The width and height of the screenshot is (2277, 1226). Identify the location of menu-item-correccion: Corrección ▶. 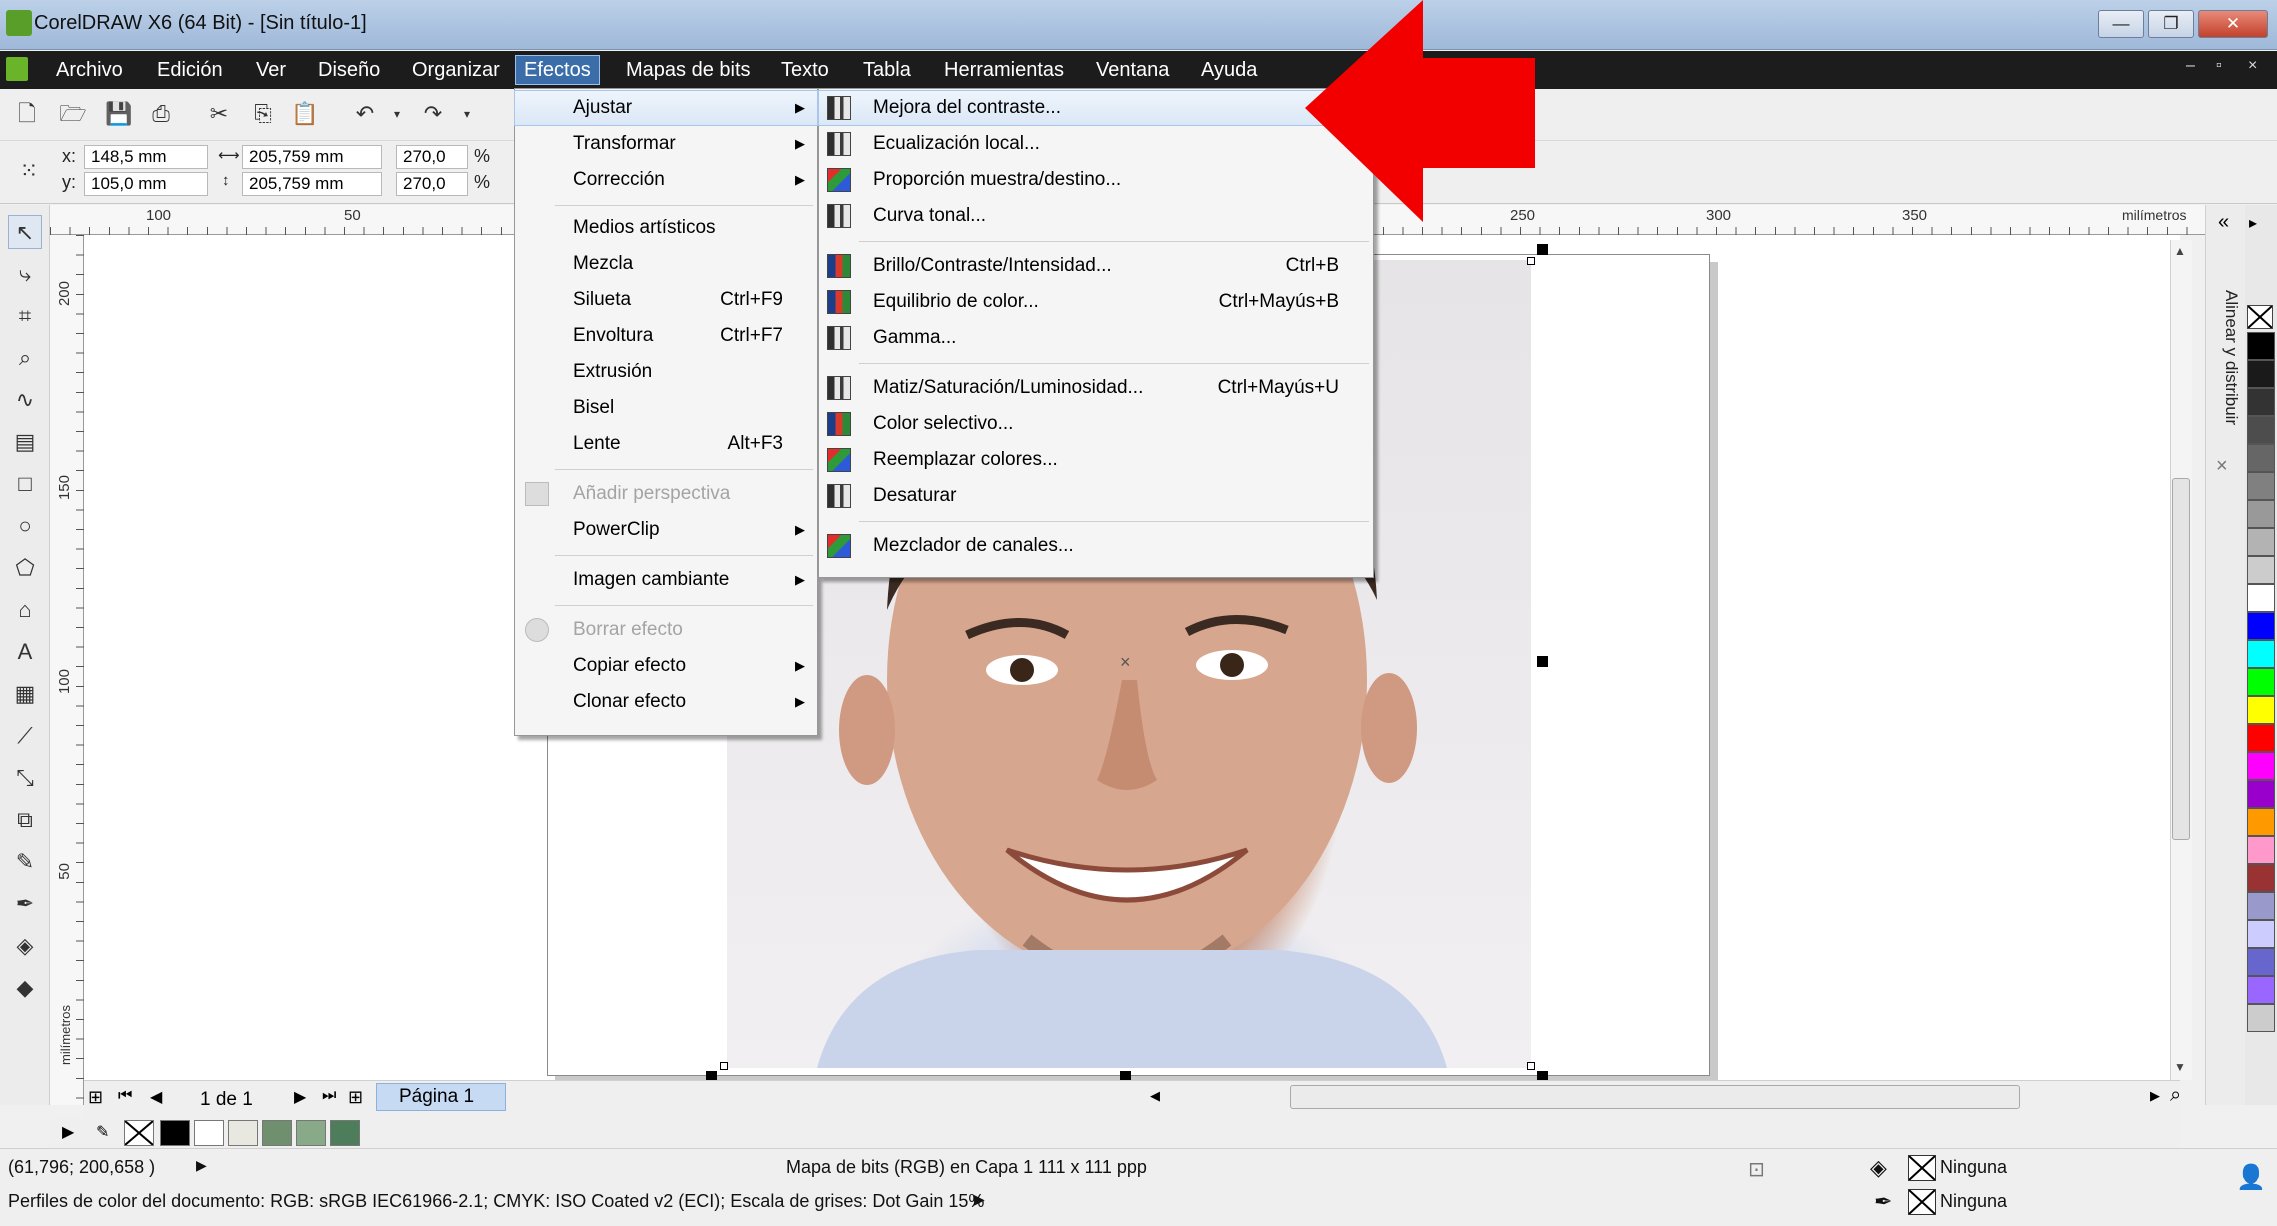
(666, 180).